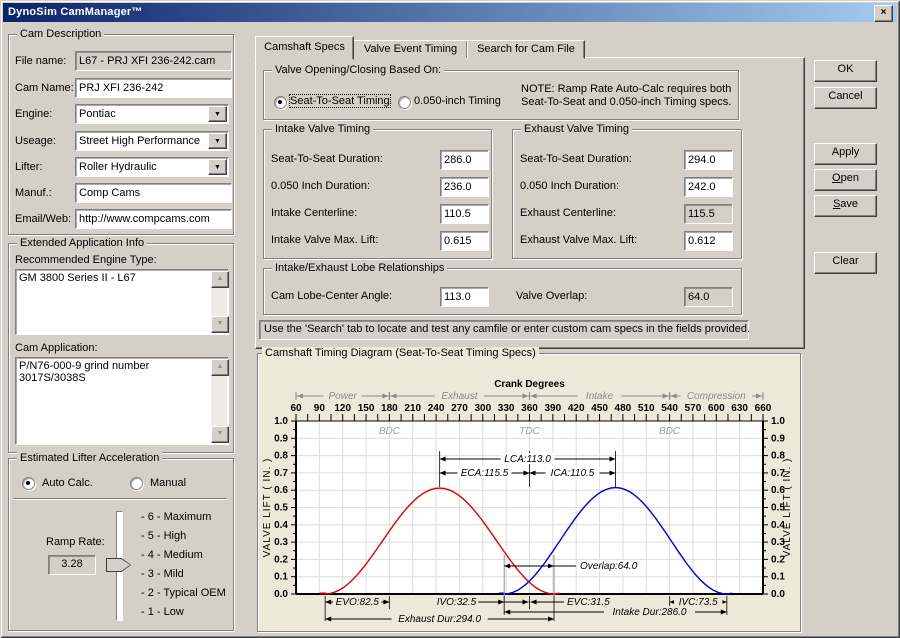  Describe the element at coordinates (280, 102) in the screenshot. I see `seat-to-seat-radio` at that location.